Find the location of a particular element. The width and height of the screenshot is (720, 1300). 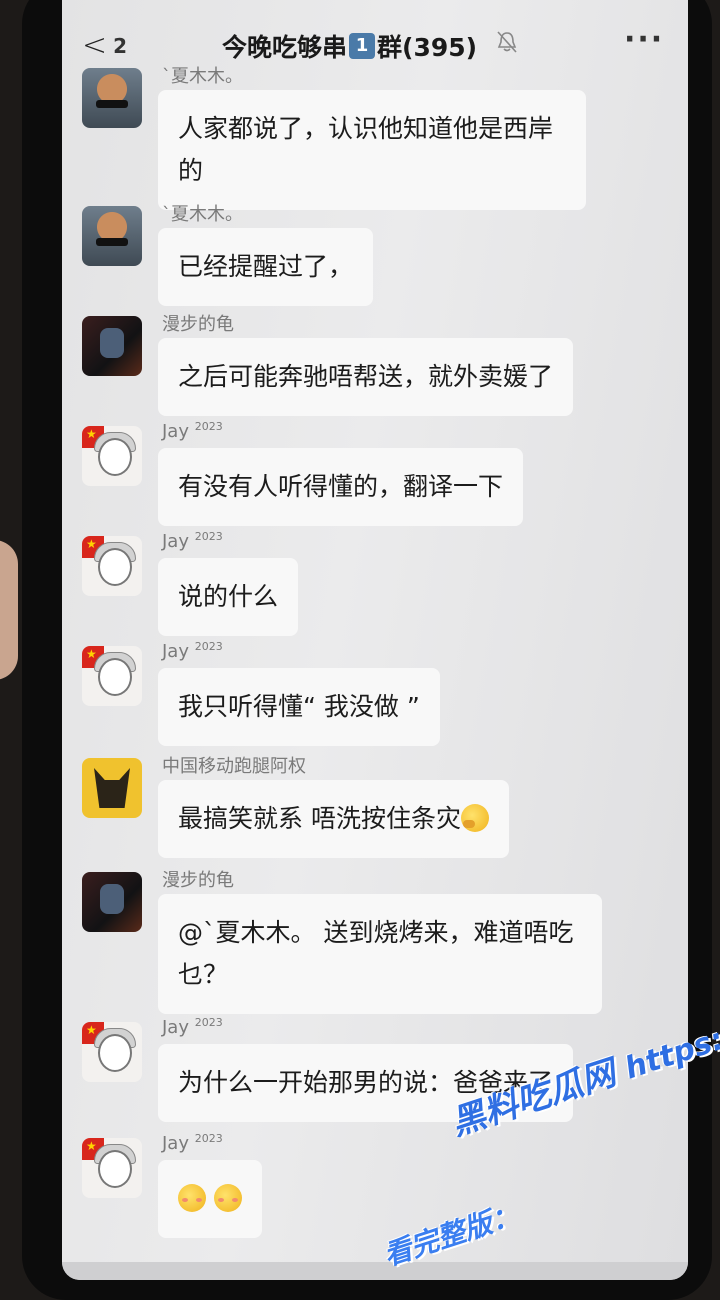

keycap-one-icon: 1 is located at coordinates (362, 46).